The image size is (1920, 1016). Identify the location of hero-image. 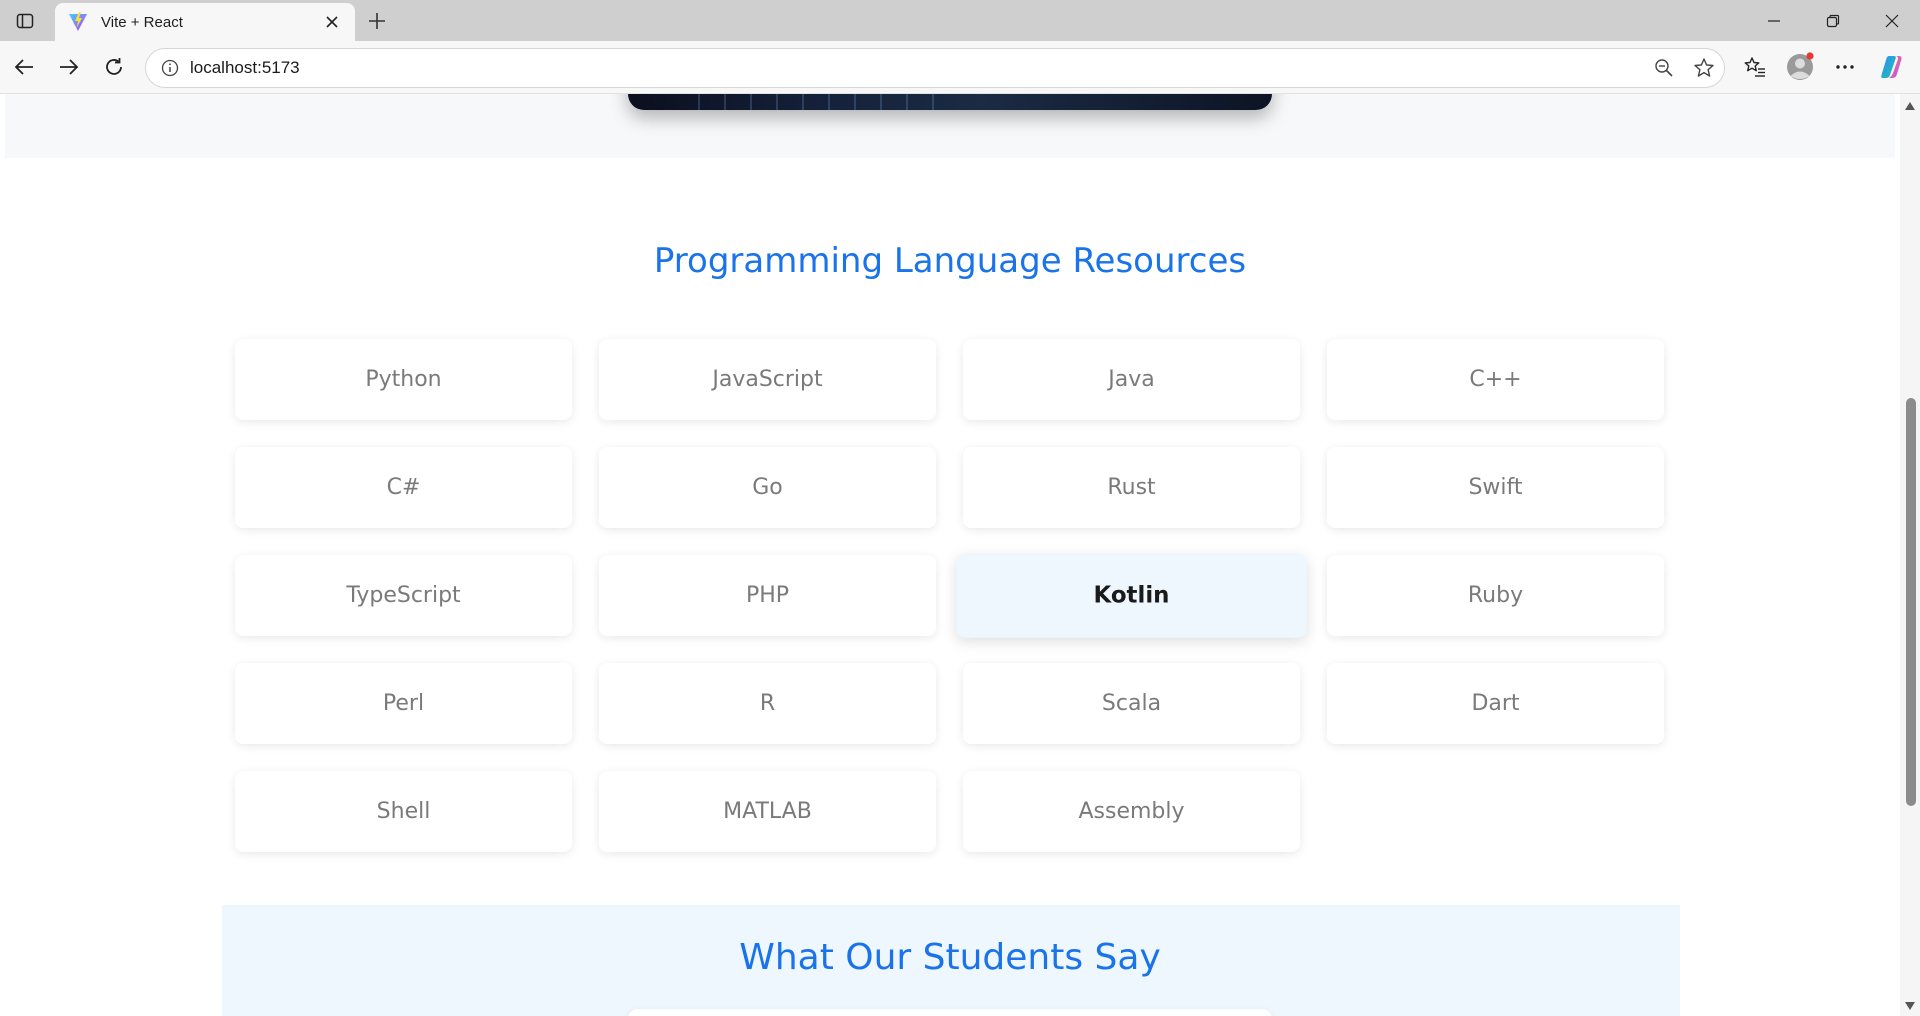
(950, 102).